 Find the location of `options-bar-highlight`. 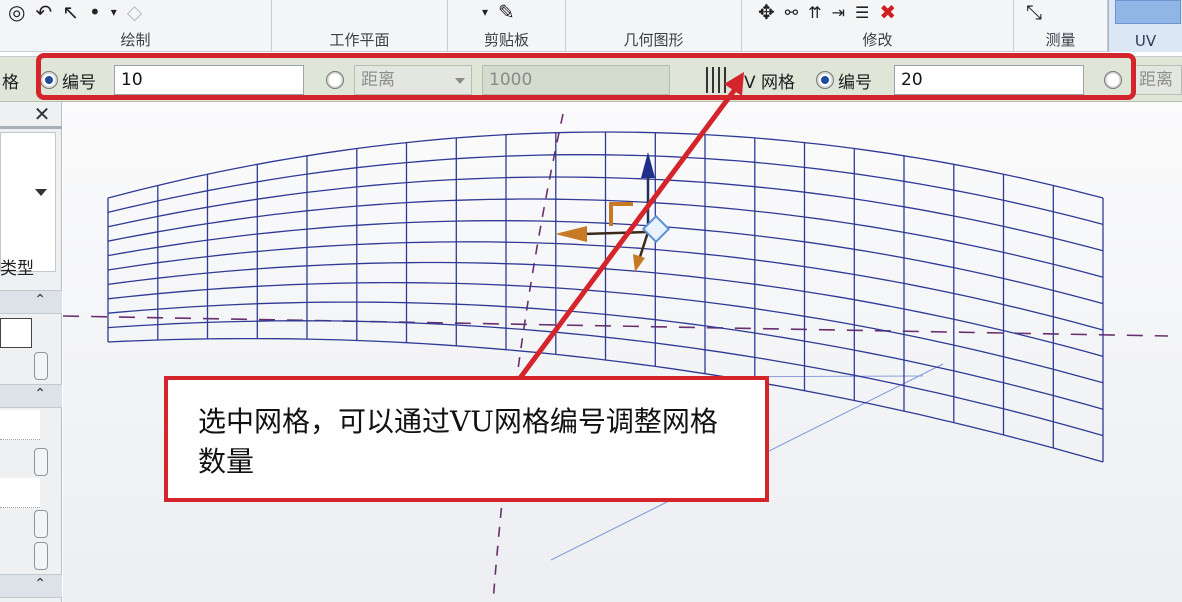

options-bar-highlight is located at coordinates (586, 76).